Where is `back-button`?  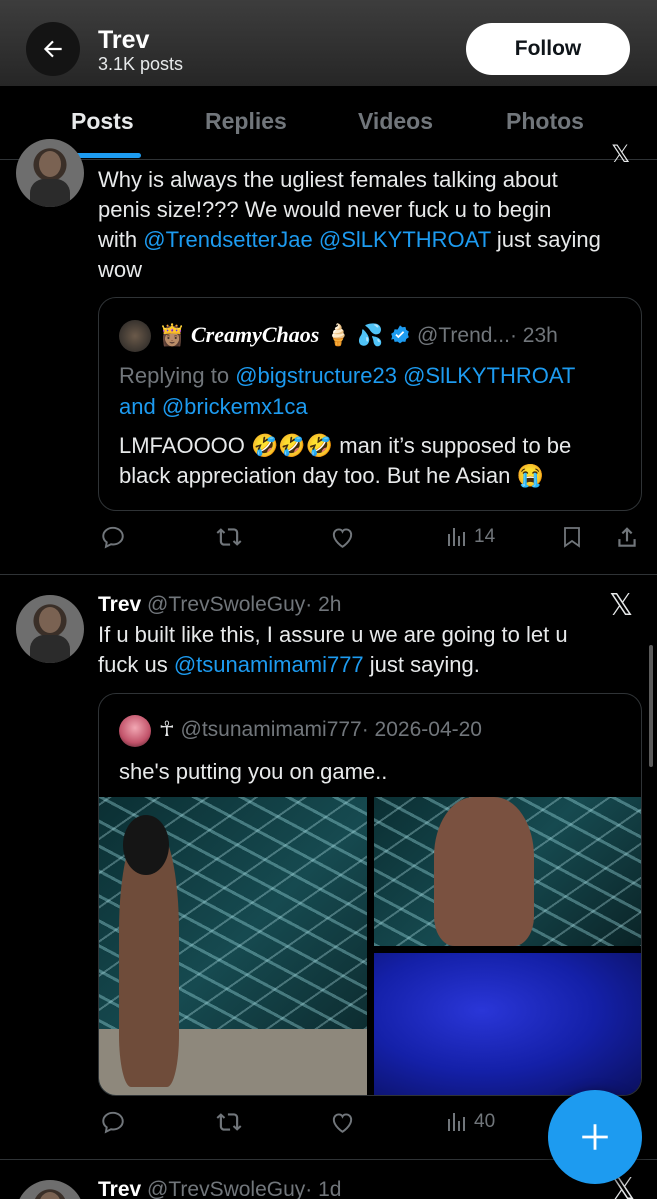
back-button is located at coordinates (53, 49).